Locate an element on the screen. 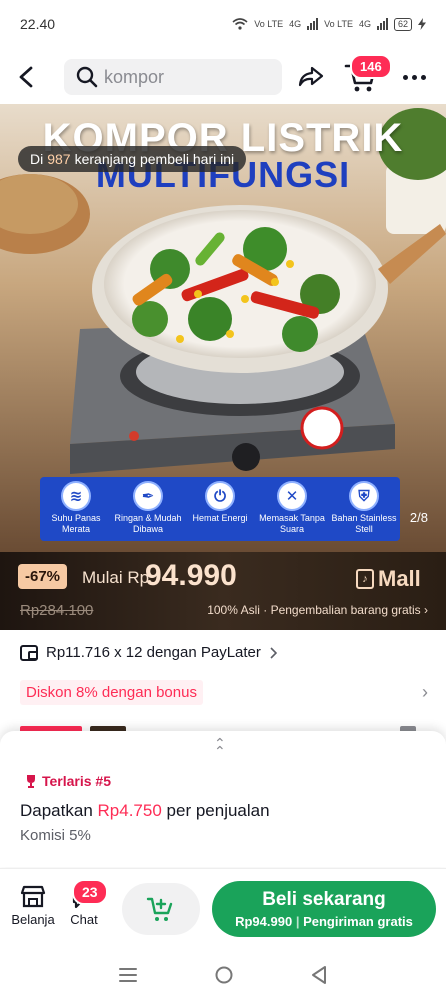  status-icons: Vo LTE 4G Vo LTE 4G 62 is located at coordinates (329, 24).